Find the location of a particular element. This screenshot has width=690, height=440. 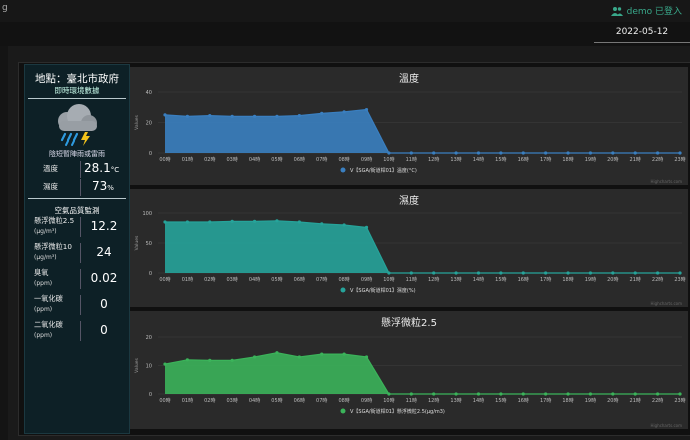

users-icon is located at coordinates (616, 11).